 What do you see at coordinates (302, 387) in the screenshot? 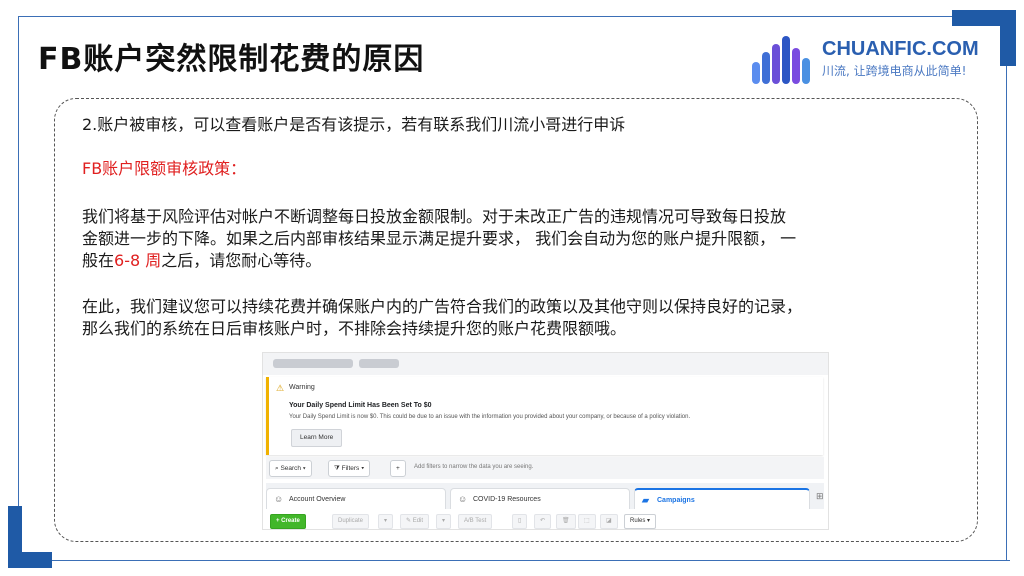
I see `warning-label: Warning` at bounding box center [302, 387].